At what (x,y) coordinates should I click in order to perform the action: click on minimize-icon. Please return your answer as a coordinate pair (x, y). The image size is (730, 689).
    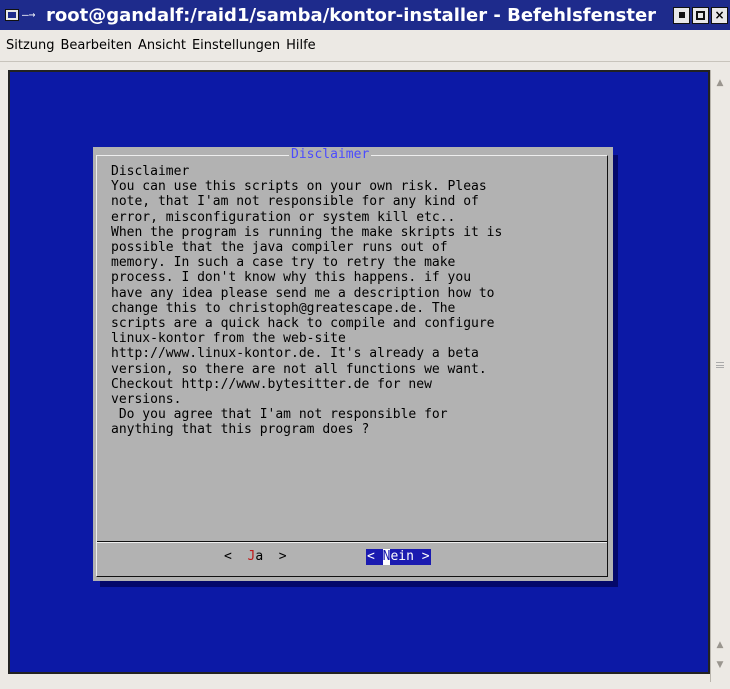
    Looking at the image, I should click on (681, 15).